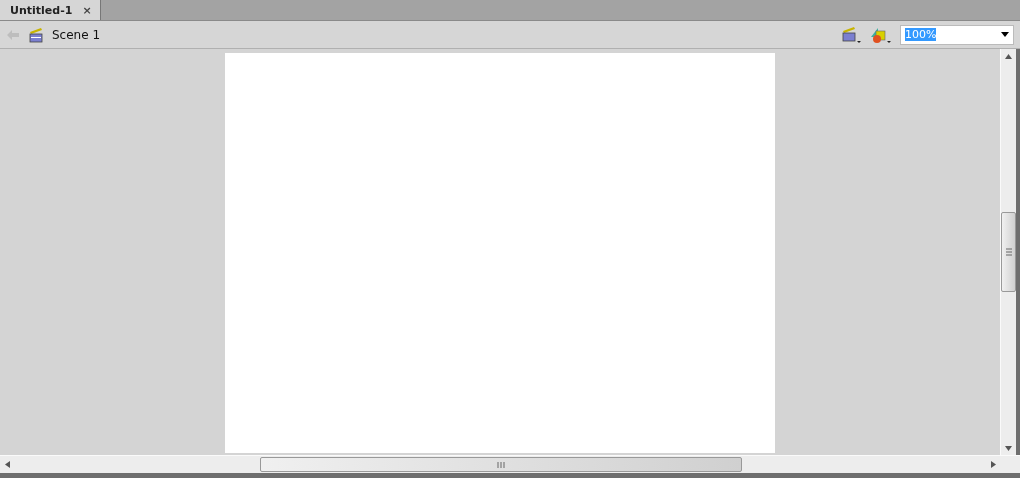 Image resolution: width=1020 pixels, height=478 pixels. I want to click on scroll-down-icon, so click(1008, 448).